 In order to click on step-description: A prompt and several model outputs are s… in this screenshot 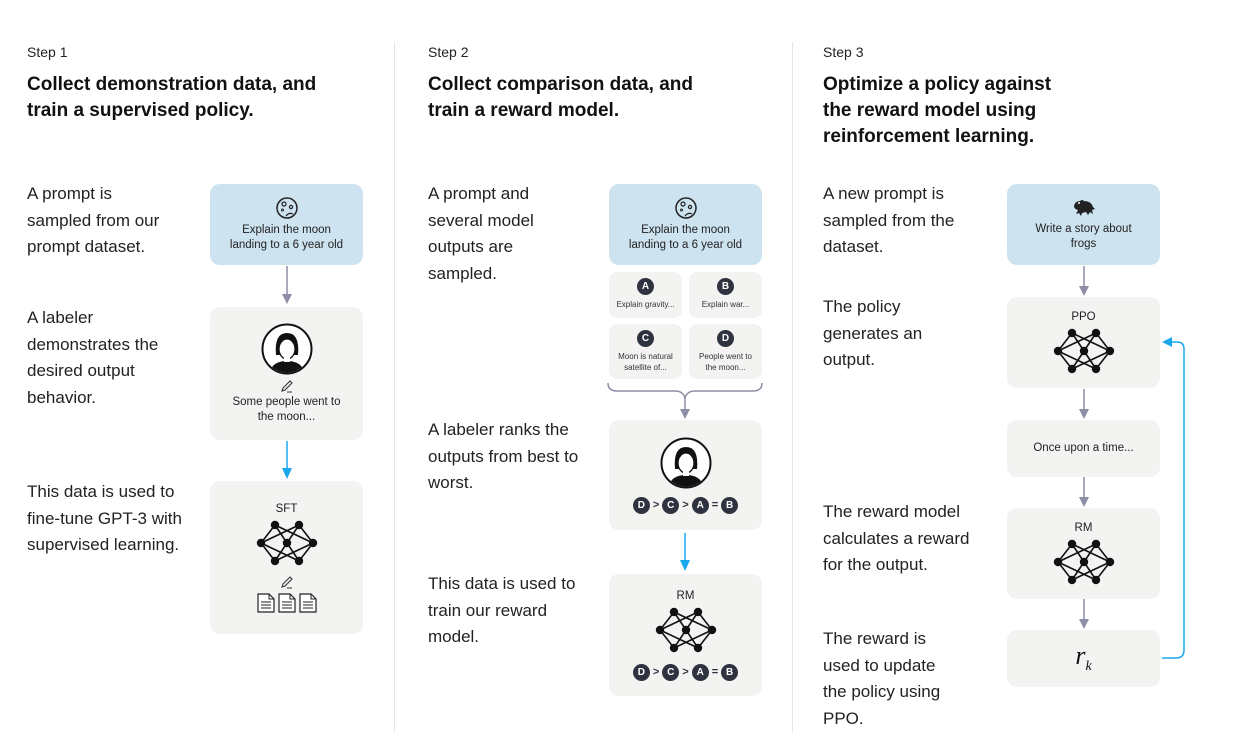, I will do `click(481, 233)`.